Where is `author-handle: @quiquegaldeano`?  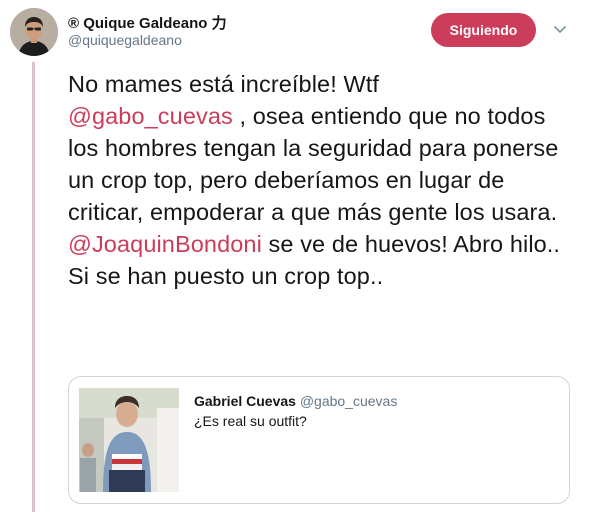
author-handle: @quiquegaldeano is located at coordinates (125, 40).